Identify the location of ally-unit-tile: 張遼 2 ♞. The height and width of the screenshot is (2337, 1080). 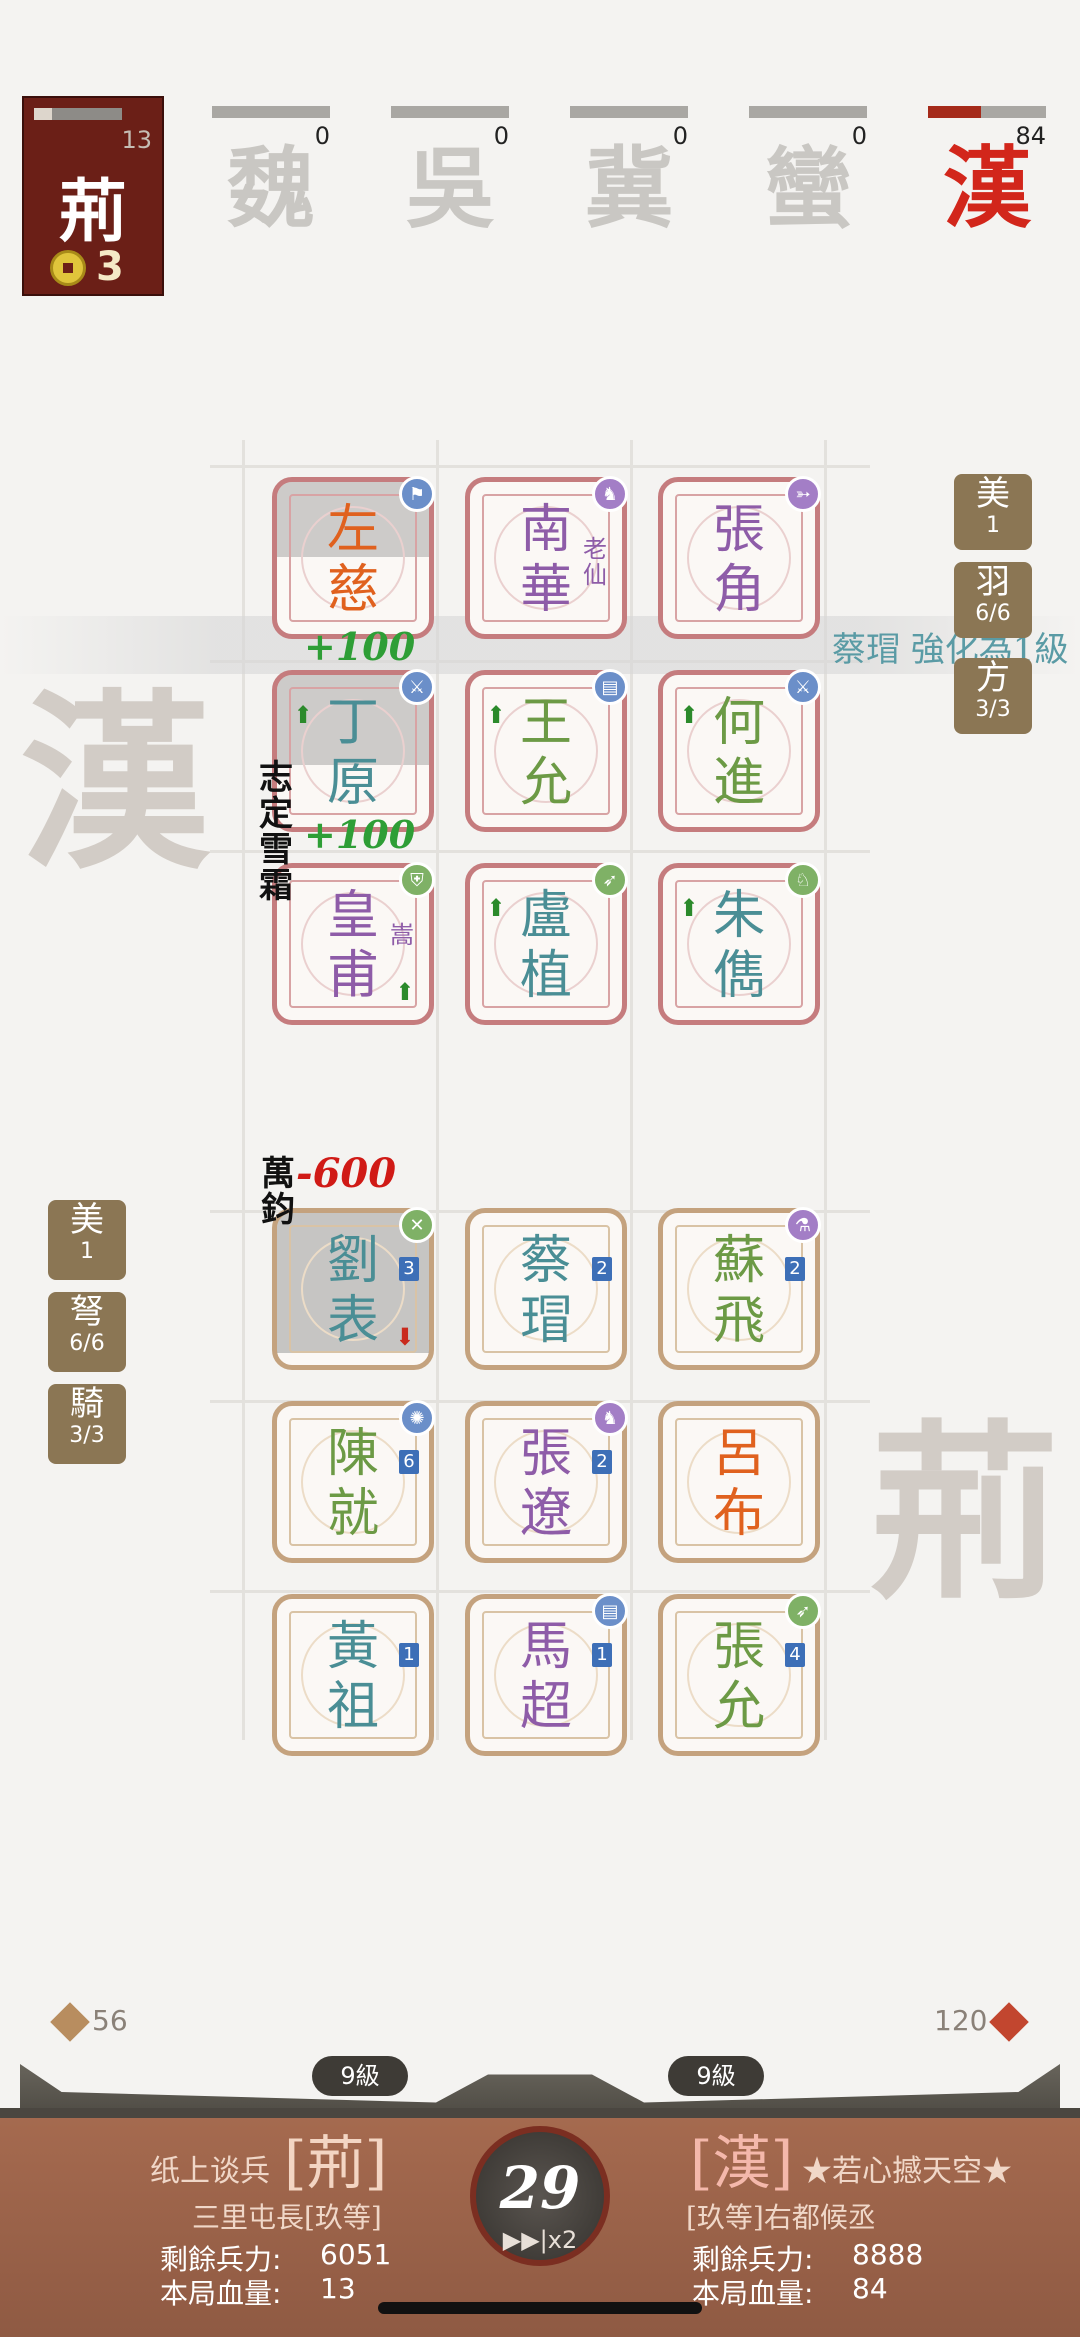
(546, 1481).